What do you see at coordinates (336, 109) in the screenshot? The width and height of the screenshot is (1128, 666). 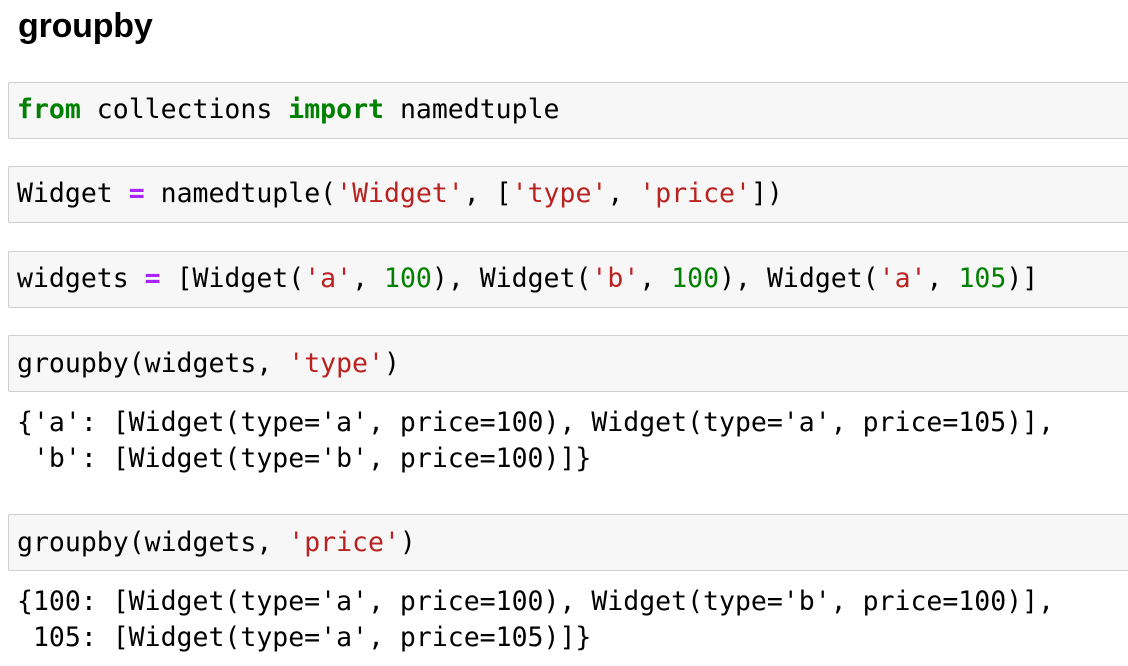 I see `code-token: import` at bounding box center [336, 109].